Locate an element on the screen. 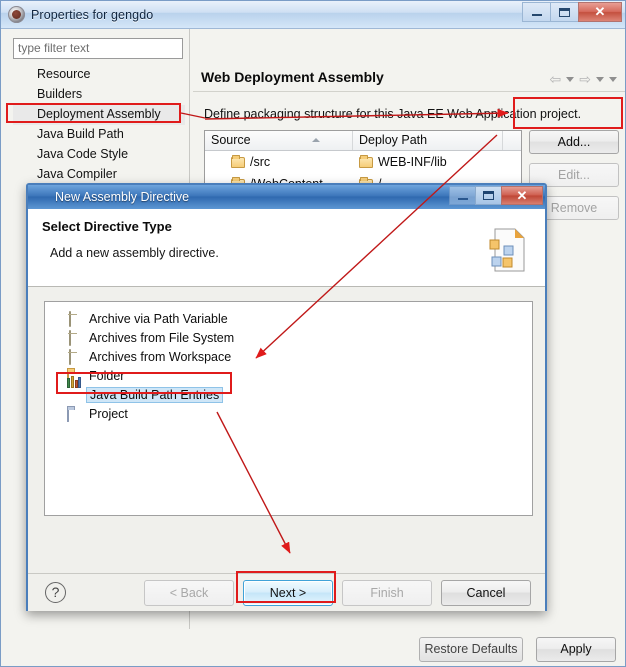 This screenshot has width=626, height=667. table-row: /src WEB-INF/lib is located at coordinates (363, 162).